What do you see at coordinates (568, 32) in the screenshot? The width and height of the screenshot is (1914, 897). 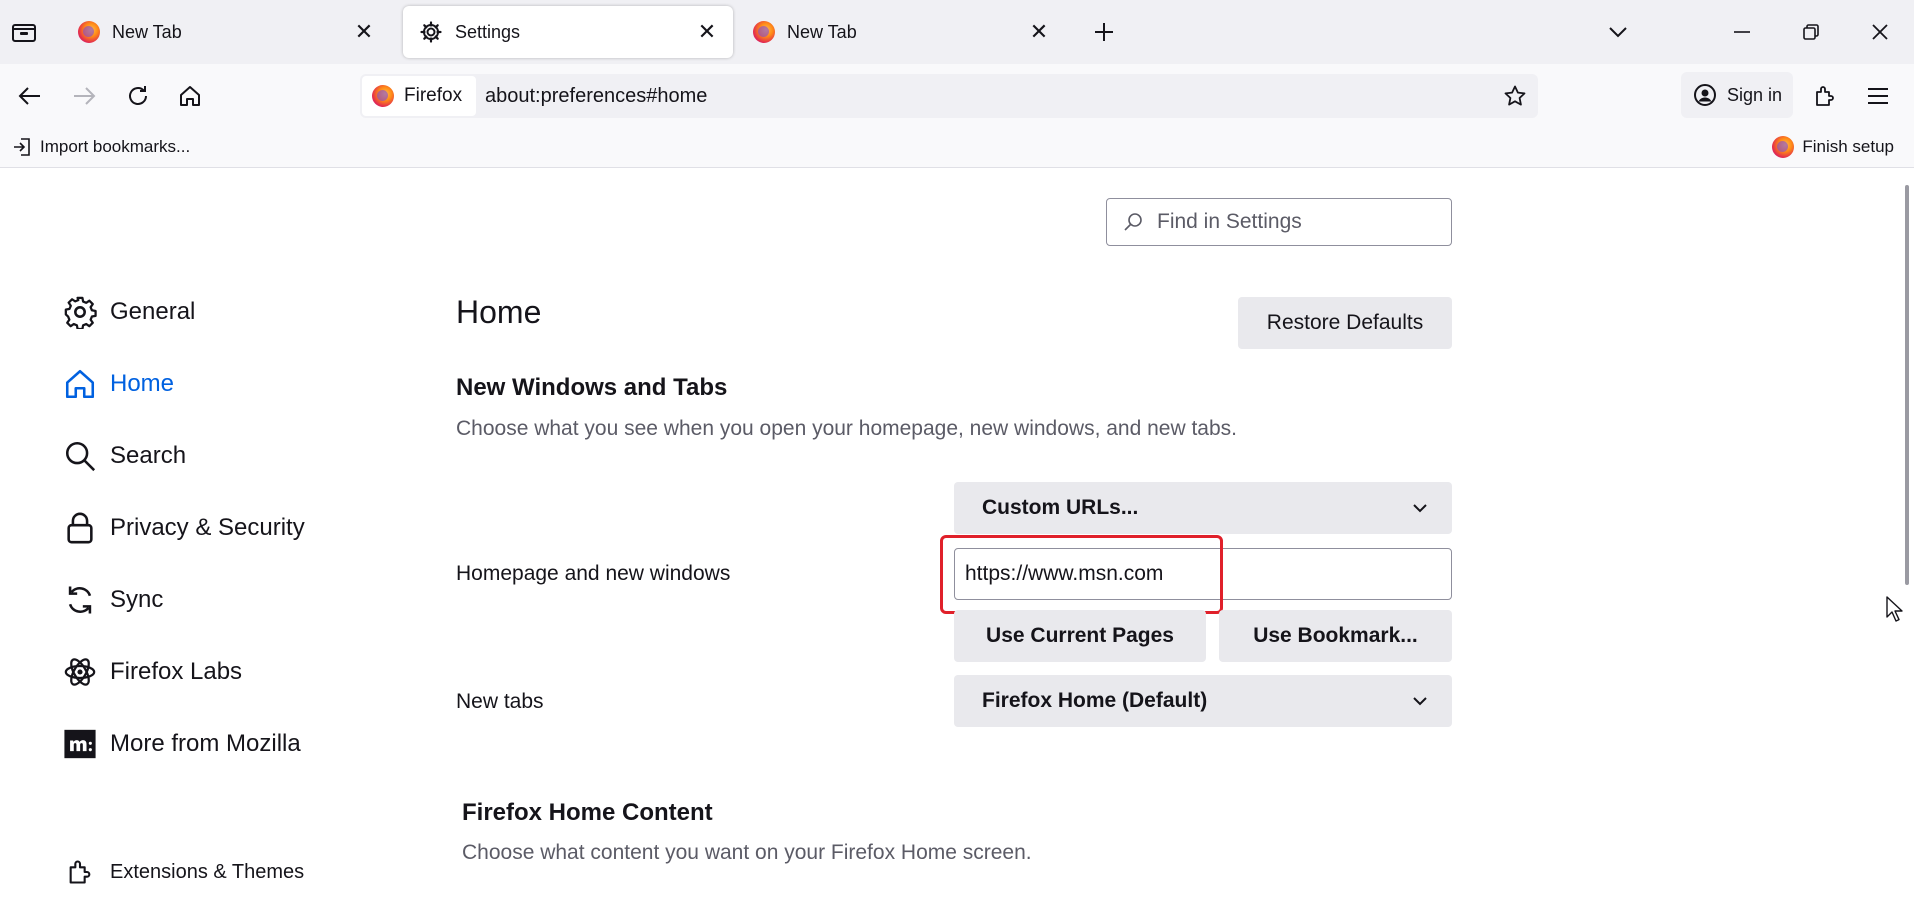 I see `tab-settings: Settings ✕` at bounding box center [568, 32].